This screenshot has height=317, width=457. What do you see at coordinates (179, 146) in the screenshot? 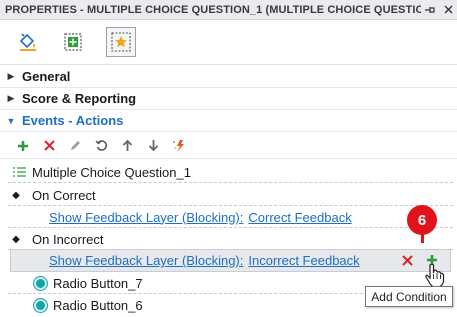
I see `magic-icon` at bounding box center [179, 146].